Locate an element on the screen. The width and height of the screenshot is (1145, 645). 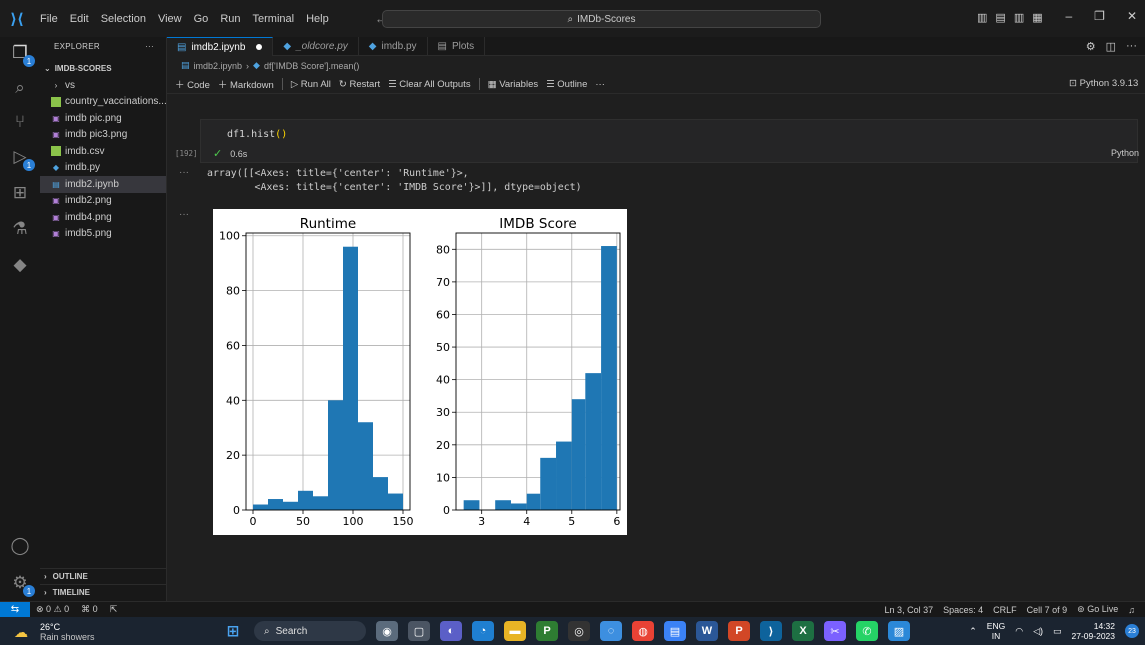
command-center-search: ⌕ IMDb-Scores is located at coordinates (601, 19).